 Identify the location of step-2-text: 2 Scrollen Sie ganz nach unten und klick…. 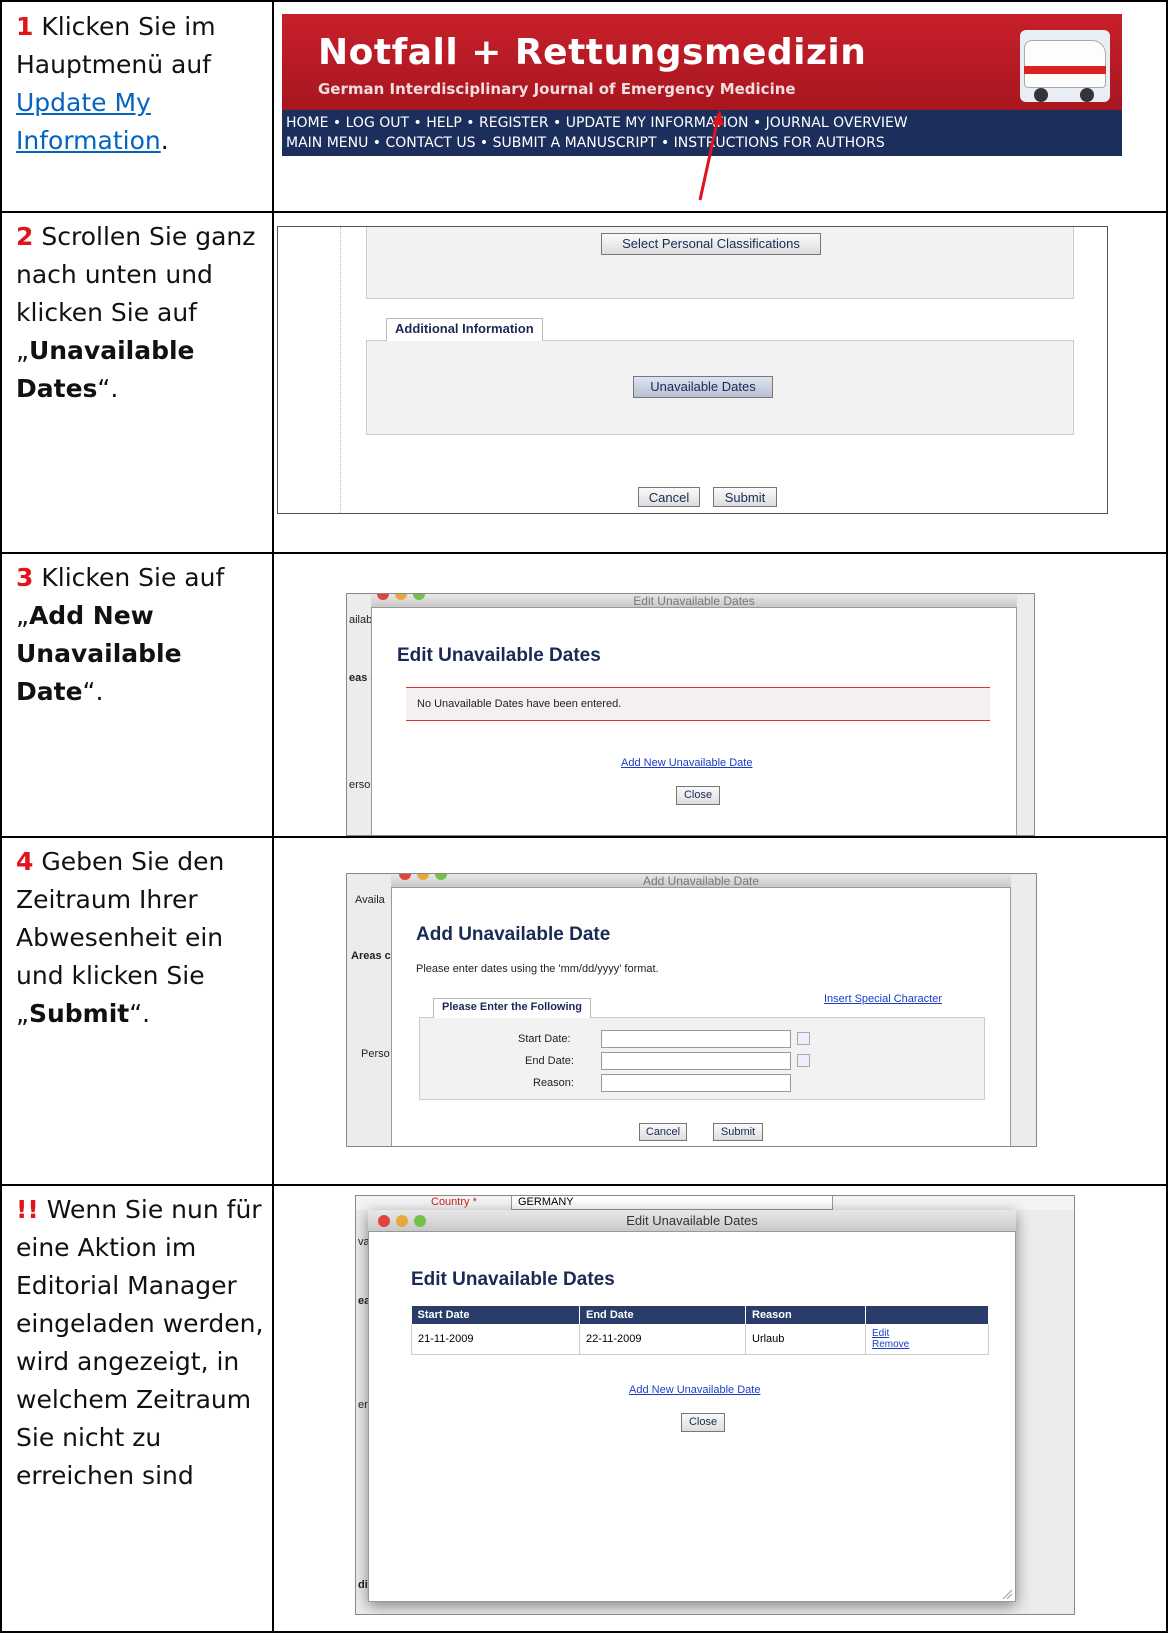
(145, 313).